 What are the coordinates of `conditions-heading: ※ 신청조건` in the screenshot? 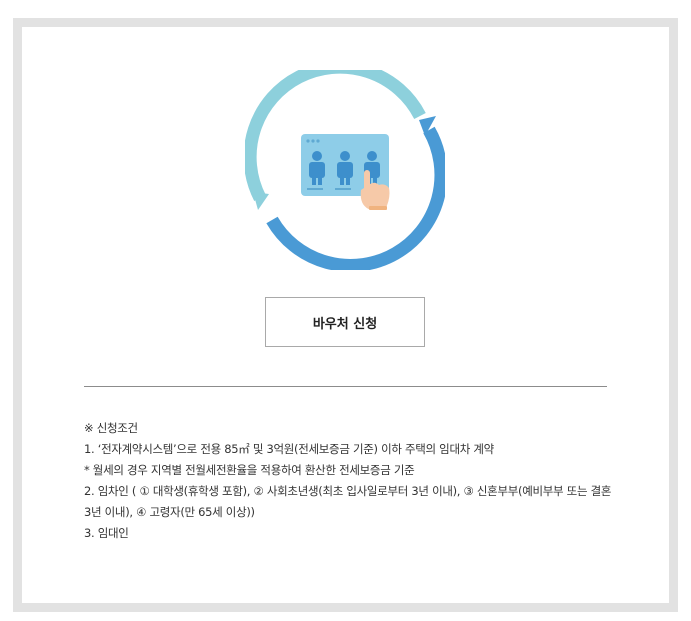 It's located at (111, 428).